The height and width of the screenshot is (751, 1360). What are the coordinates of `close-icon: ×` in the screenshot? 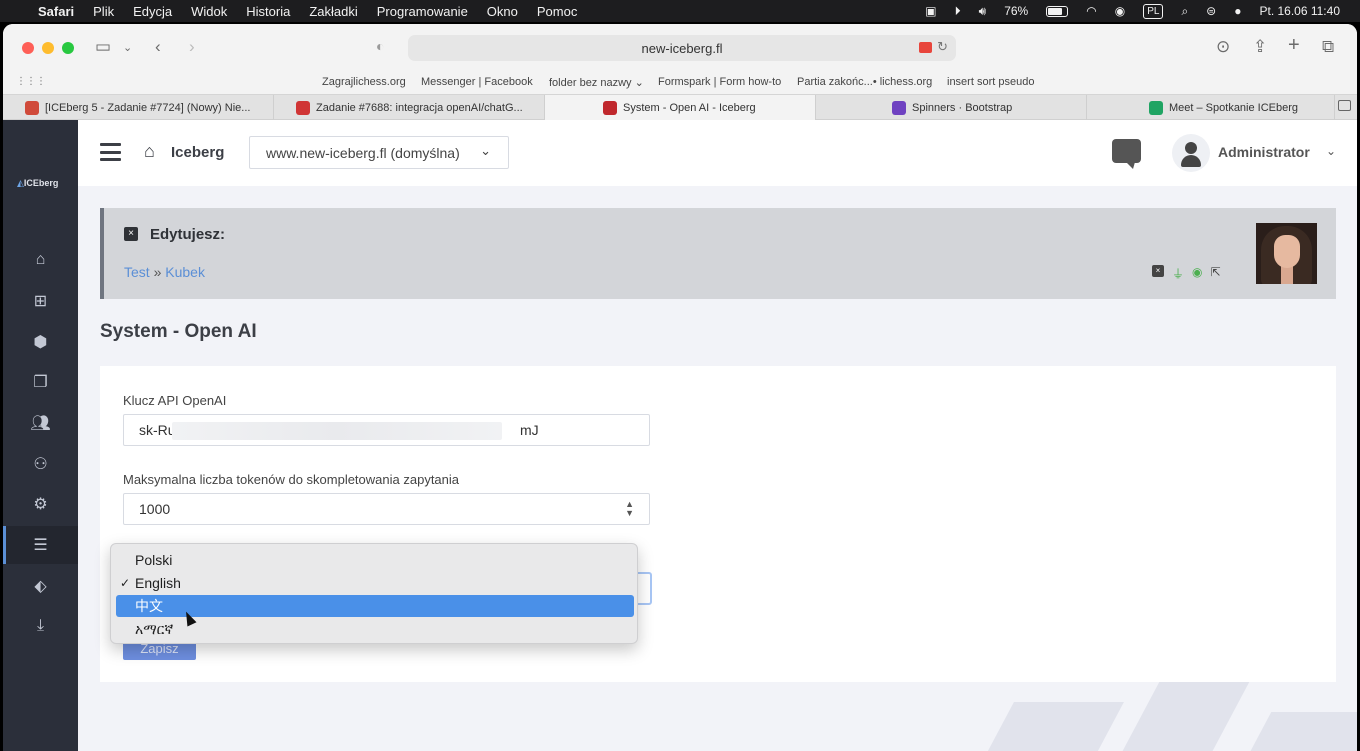 It's located at (1158, 271).